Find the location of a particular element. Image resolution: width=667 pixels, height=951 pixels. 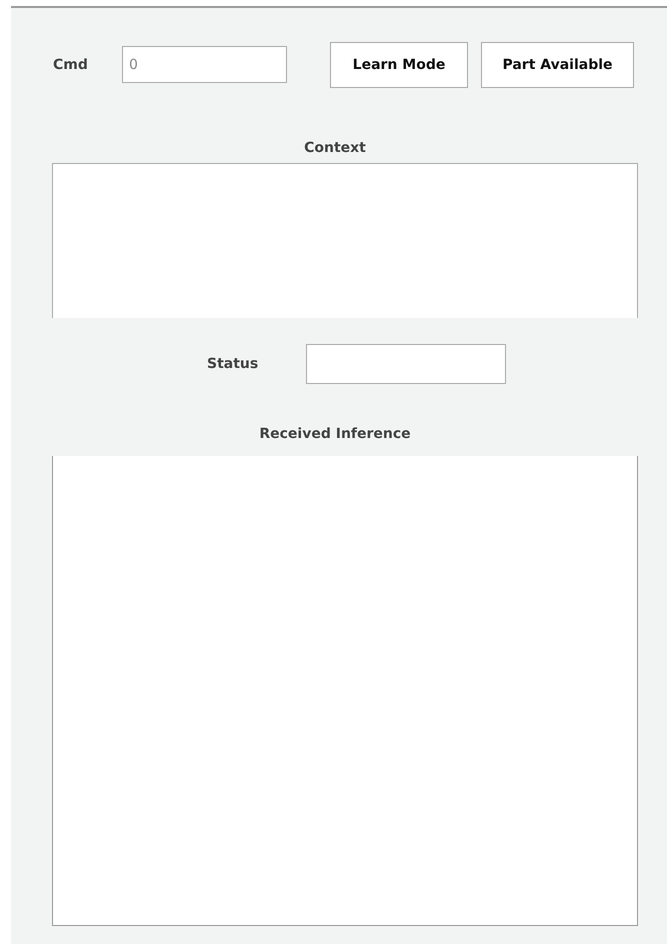

received-inference-label: Received Inference is located at coordinates (335, 435).